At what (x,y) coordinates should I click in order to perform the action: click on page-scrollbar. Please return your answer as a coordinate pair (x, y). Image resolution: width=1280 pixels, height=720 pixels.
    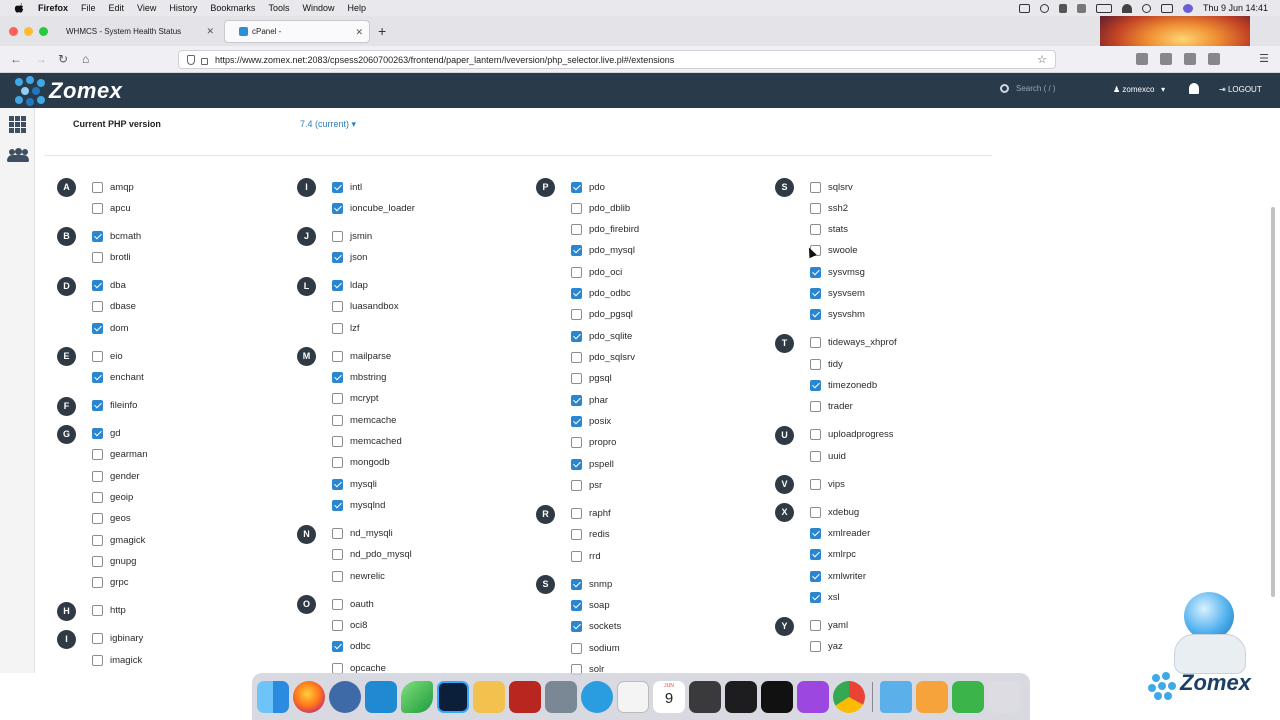
    Looking at the image, I should click on (1273, 390).